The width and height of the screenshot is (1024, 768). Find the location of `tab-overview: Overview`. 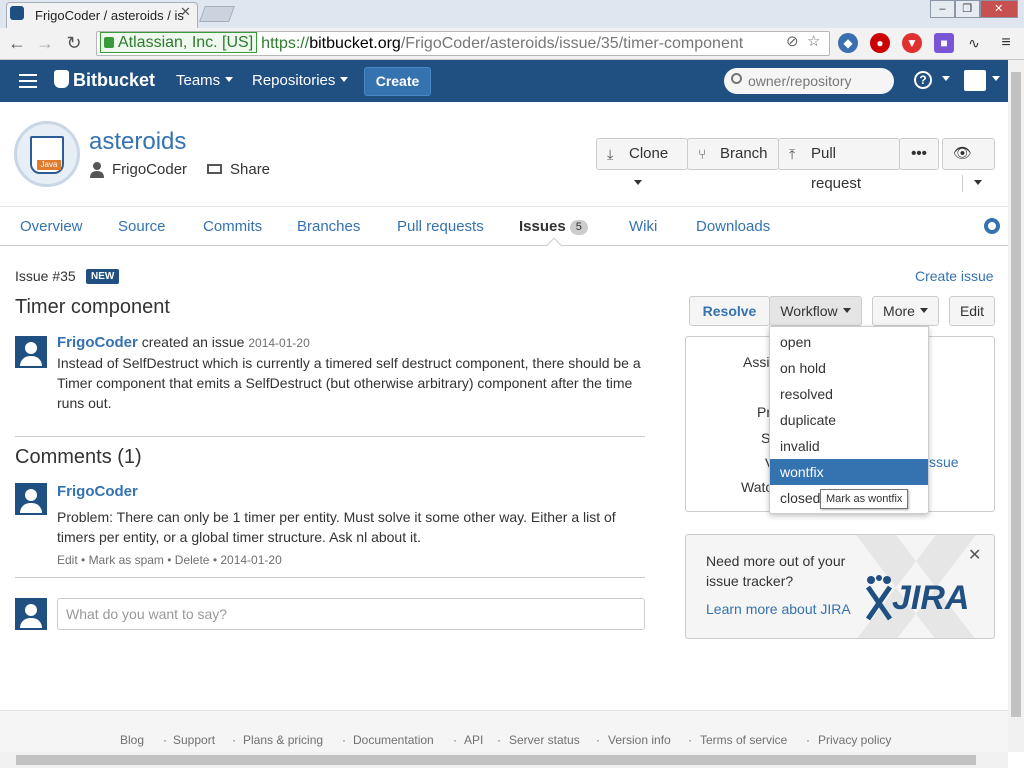

tab-overview: Overview is located at coordinates (51, 226).